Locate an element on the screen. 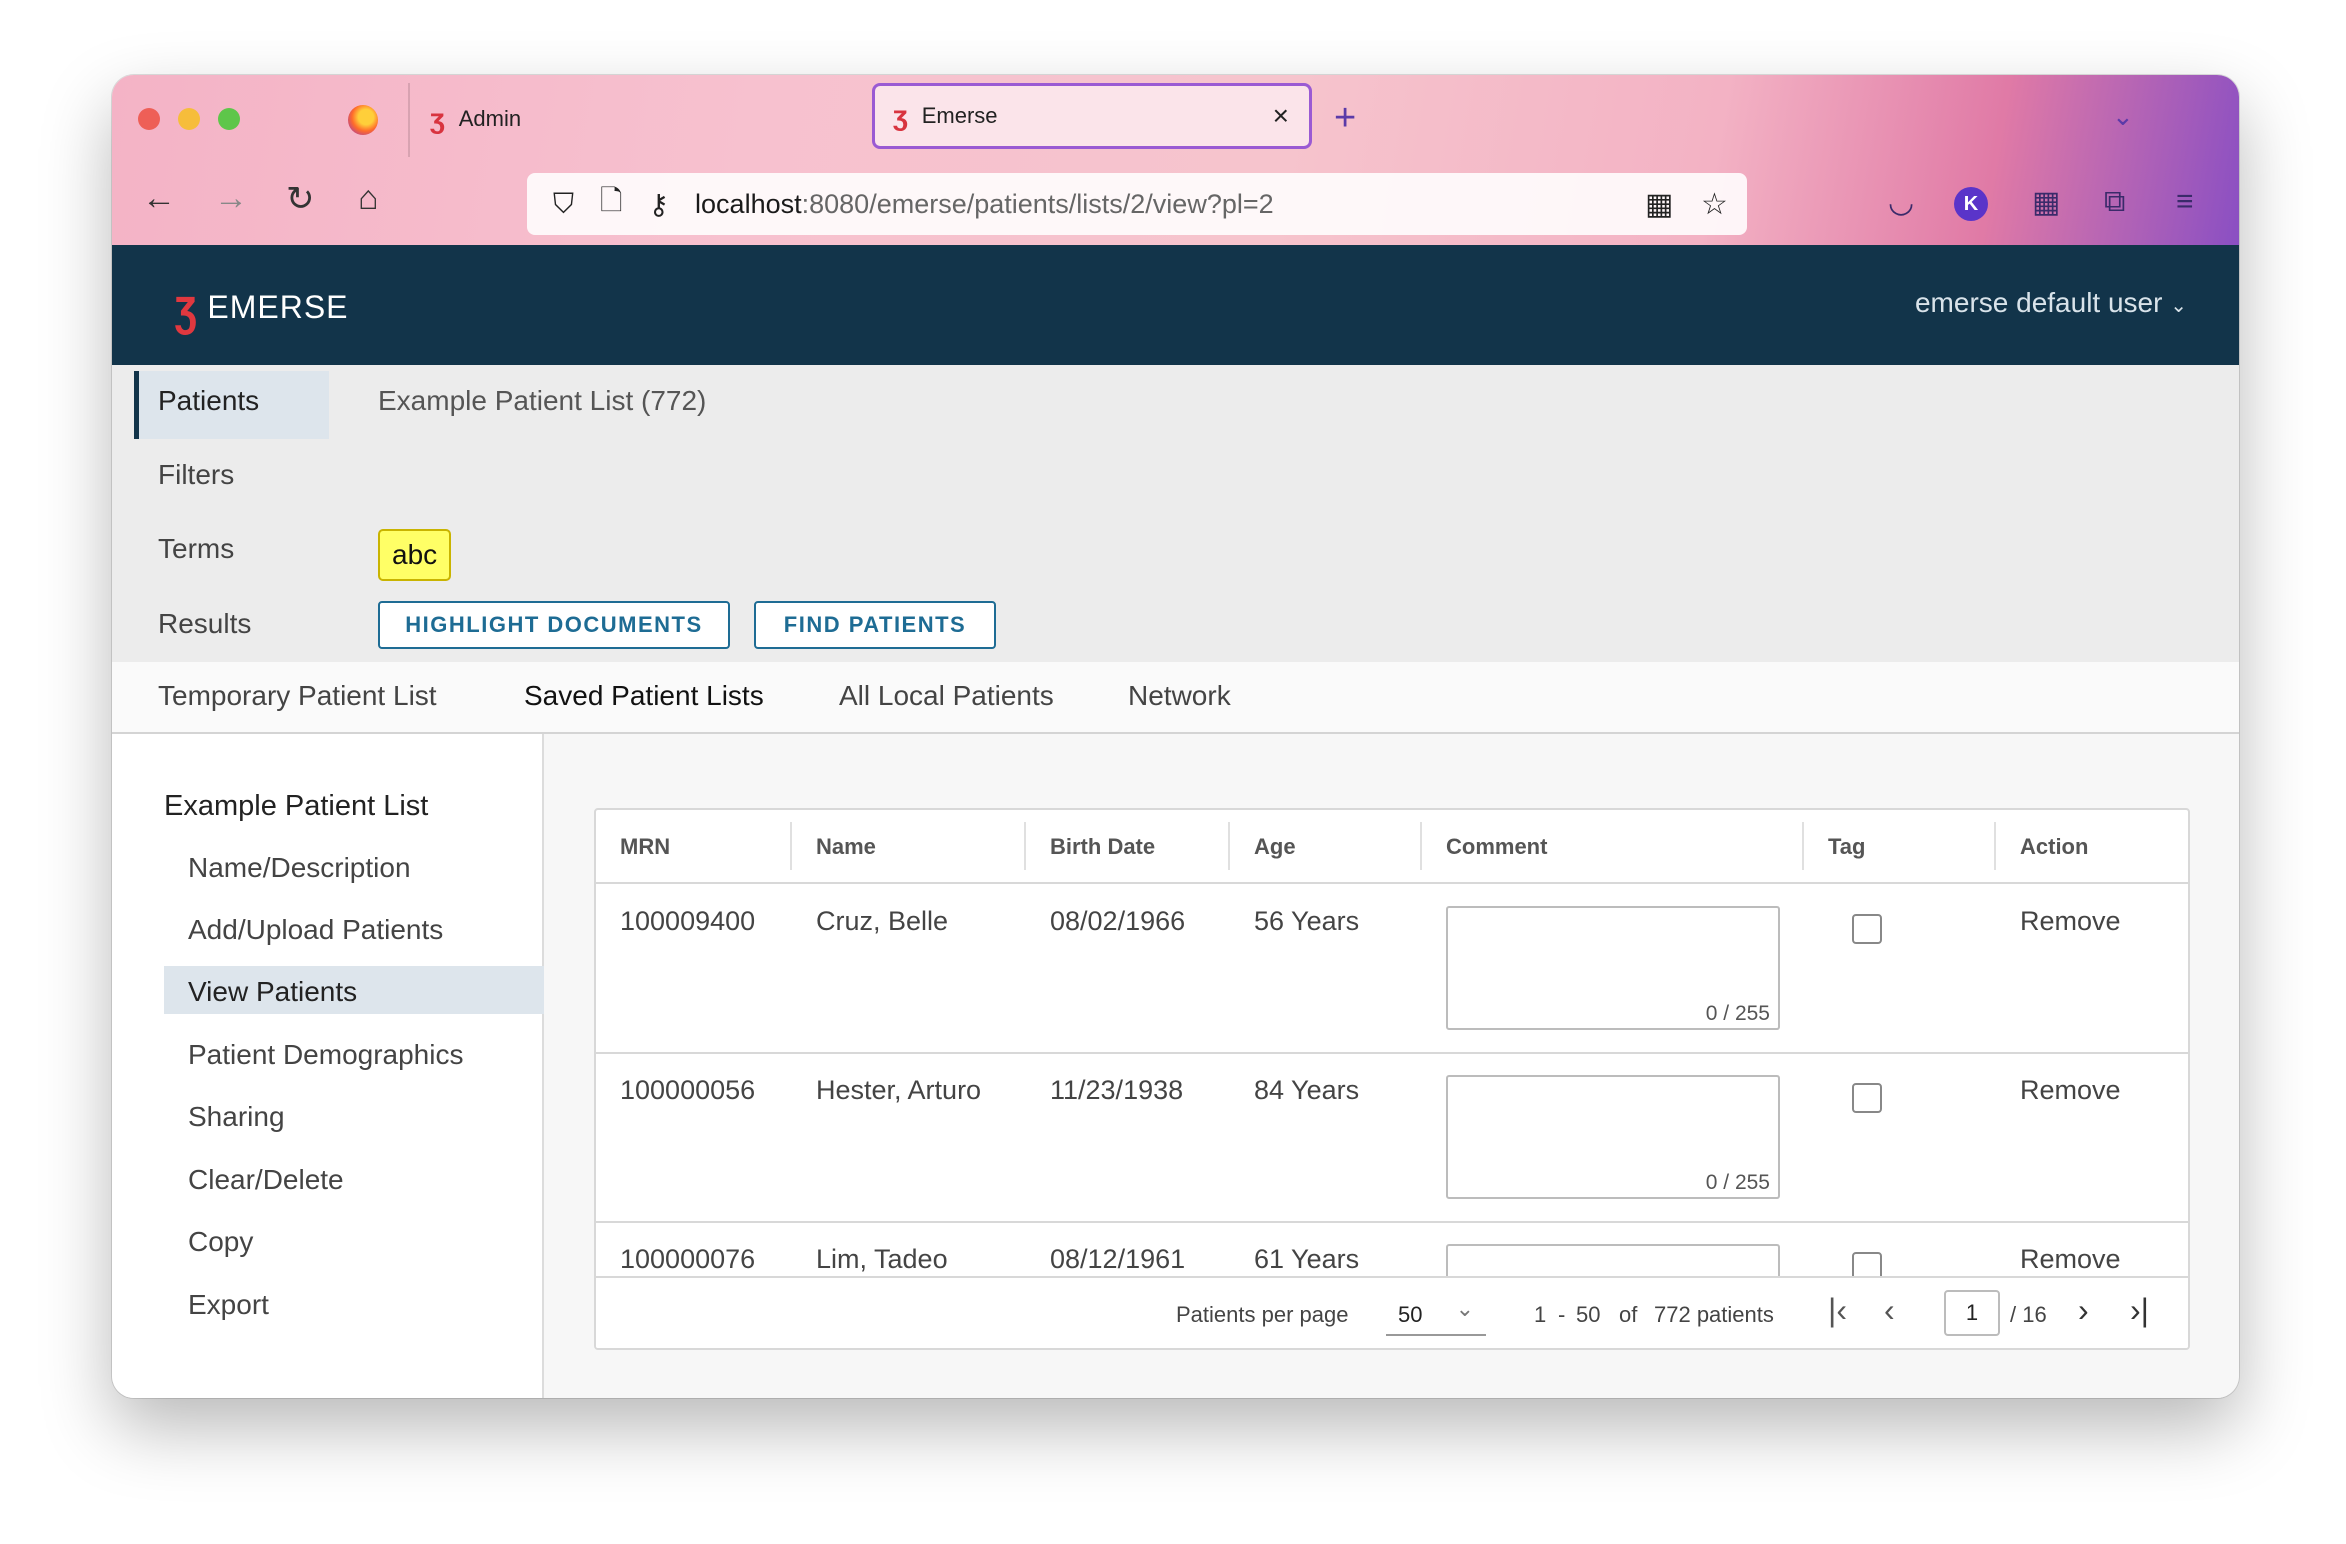  range-dash: - is located at coordinates (1562, 1314).